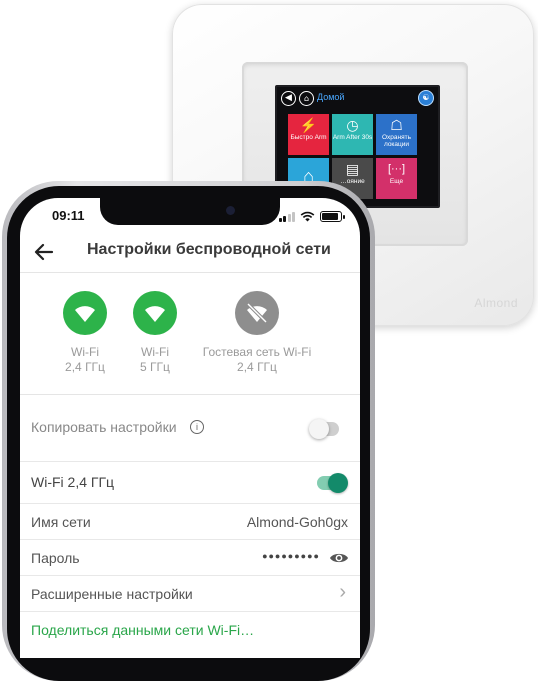 The height and width of the screenshot is (681, 538). Describe the element at coordinates (155, 367) in the screenshot. I see `network-band: 5 ГГц` at that location.